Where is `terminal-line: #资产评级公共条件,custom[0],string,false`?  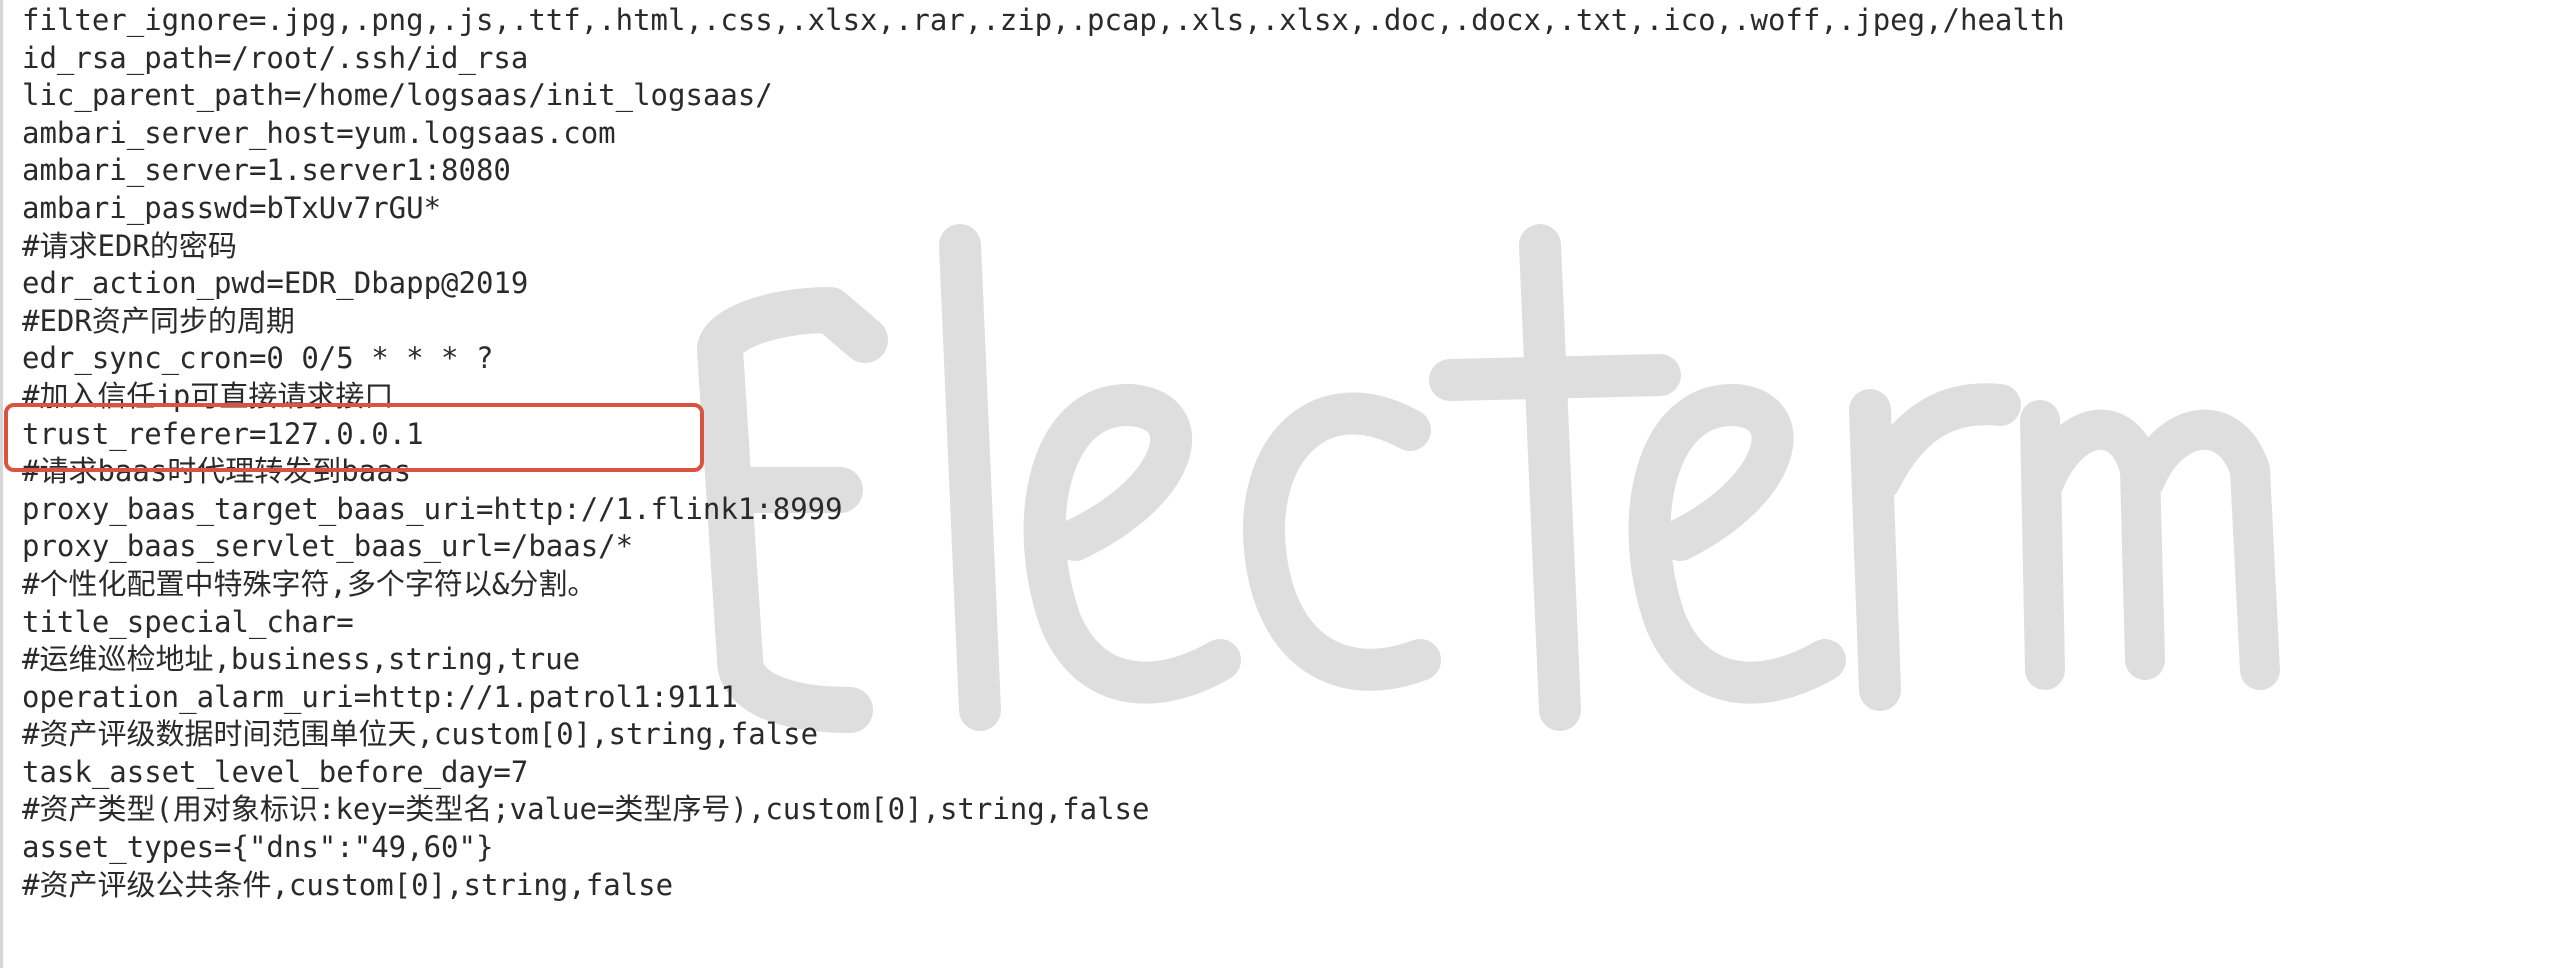 terminal-line: #资产评级公共条件,custom[0],string,false is located at coordinates (348, 884).